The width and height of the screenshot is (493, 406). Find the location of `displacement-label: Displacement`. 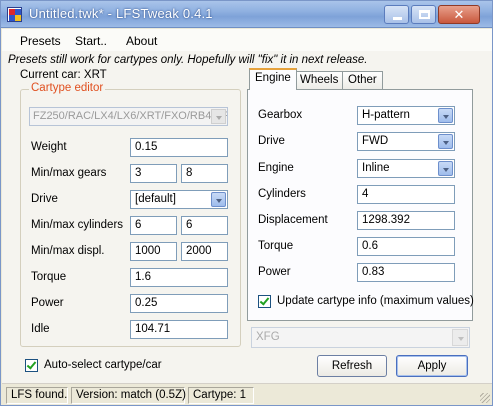

displacement-label: Displacement is located at coordinates (293, 220).